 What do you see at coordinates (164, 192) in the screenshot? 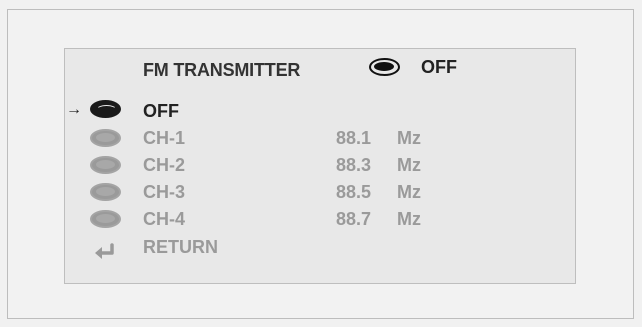
I see `menu-item-ch3: CH-3` at bounding box center [164, 192].